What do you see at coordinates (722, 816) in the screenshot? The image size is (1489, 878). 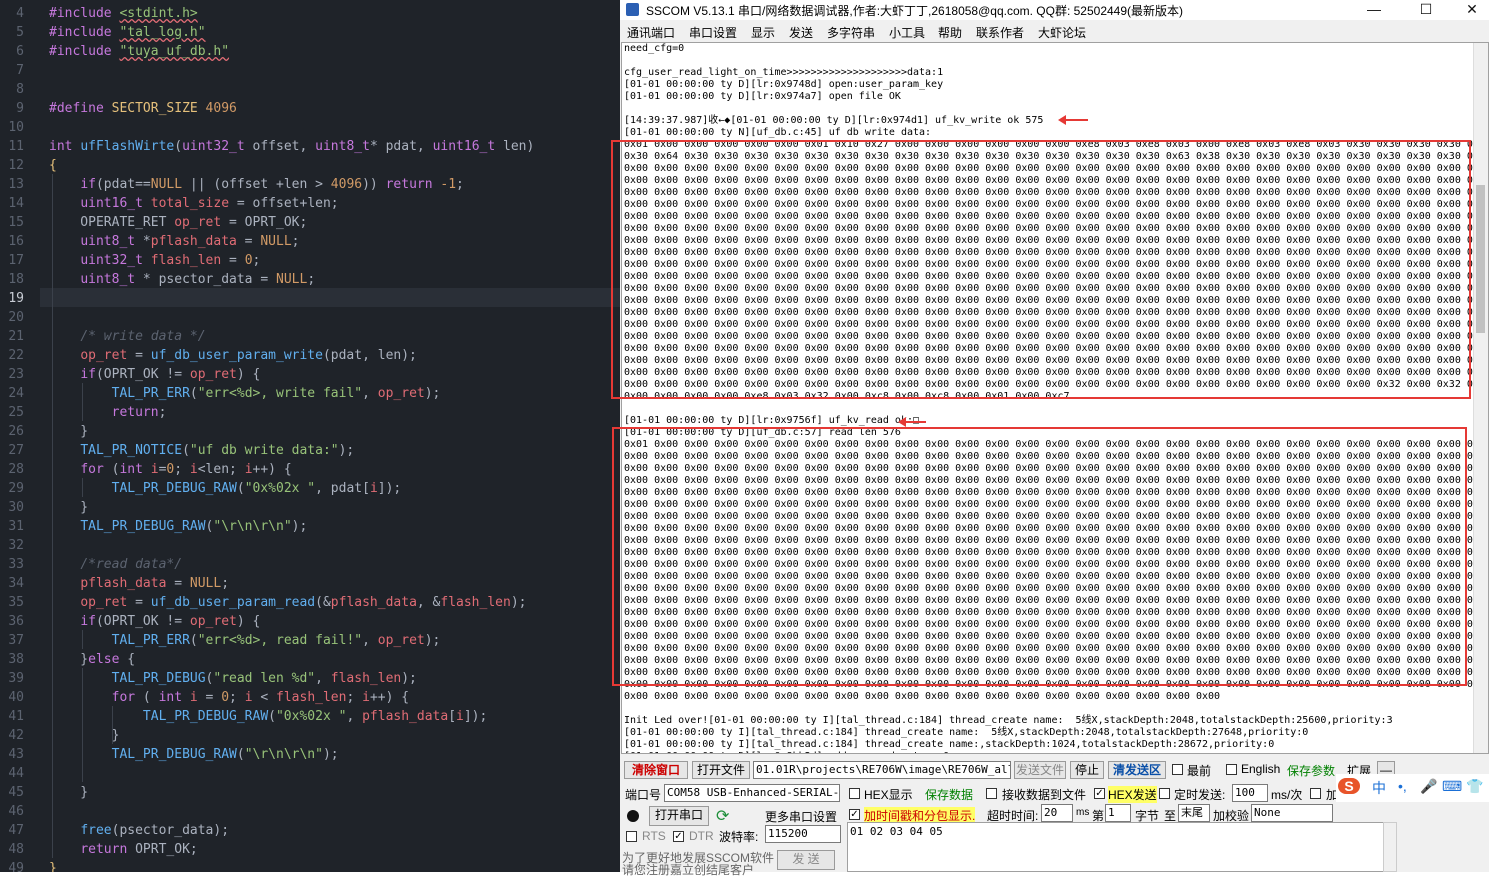 I see `refresh-icon: ⟳` at bounding box center [722, 816].